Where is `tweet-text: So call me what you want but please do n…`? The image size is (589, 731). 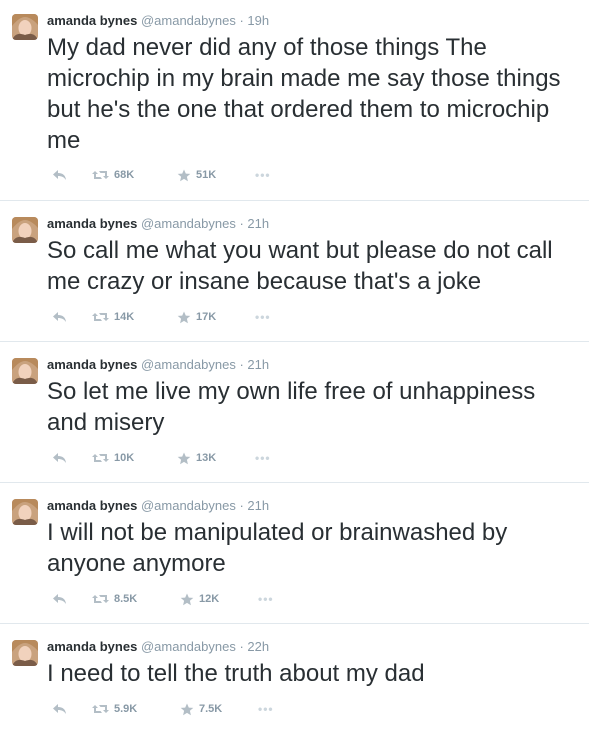
tweet-text: So call me what you want but please do n… is located at coordinates (300, 266).